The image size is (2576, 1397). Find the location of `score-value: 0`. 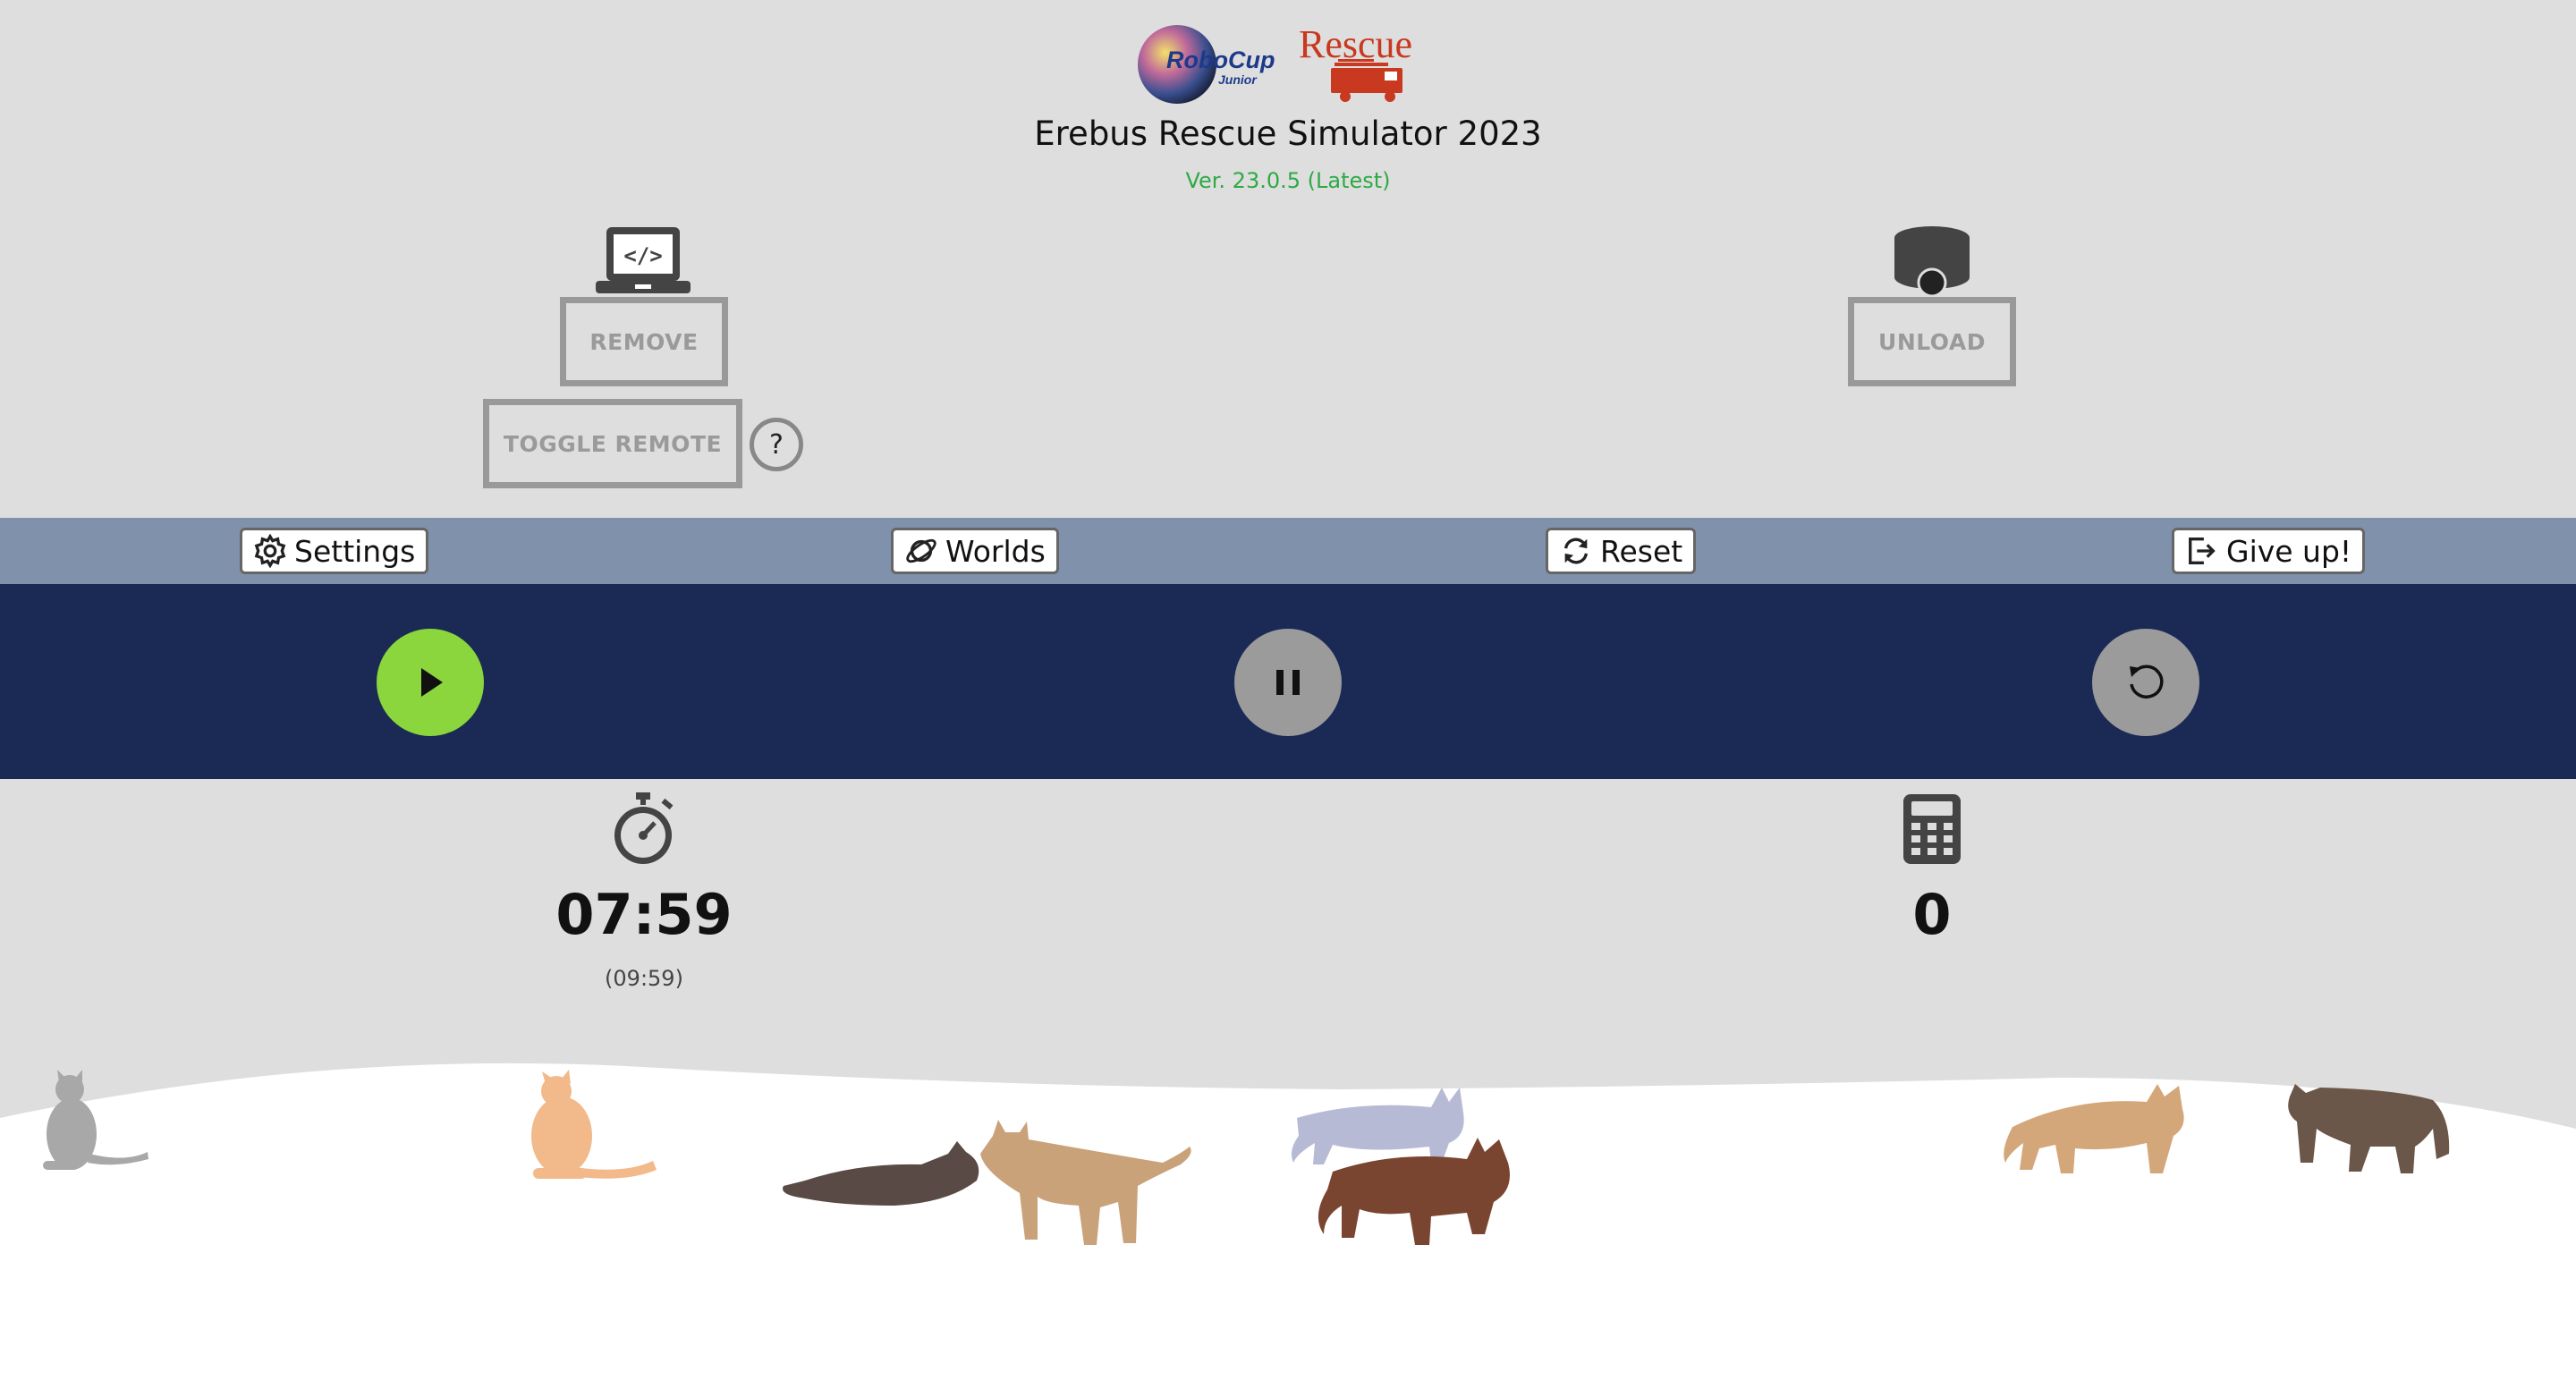

score-value: 0 is located at coordinates (1932, 914).